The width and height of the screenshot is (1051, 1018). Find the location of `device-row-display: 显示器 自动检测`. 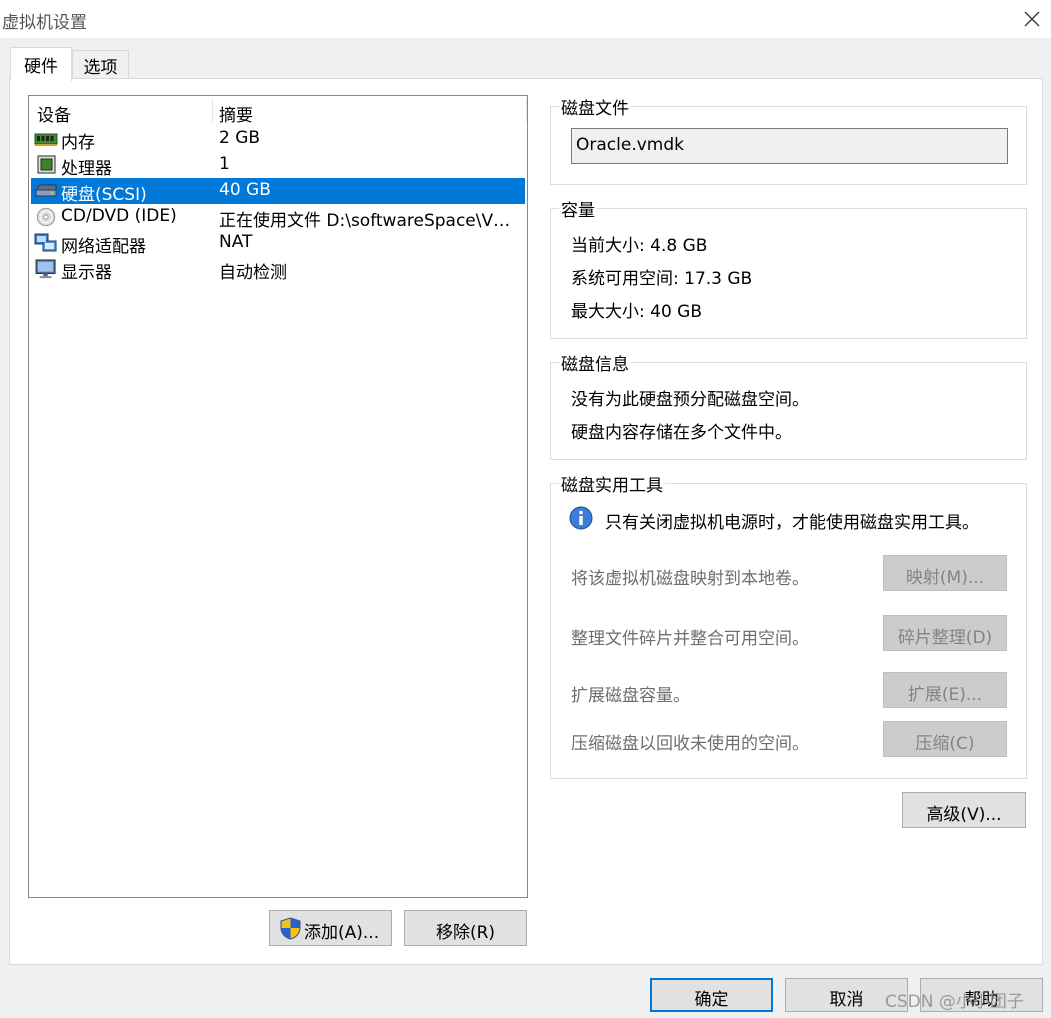

device-row-display: 显示器 自动检测 is located at coordinates (278, 269).